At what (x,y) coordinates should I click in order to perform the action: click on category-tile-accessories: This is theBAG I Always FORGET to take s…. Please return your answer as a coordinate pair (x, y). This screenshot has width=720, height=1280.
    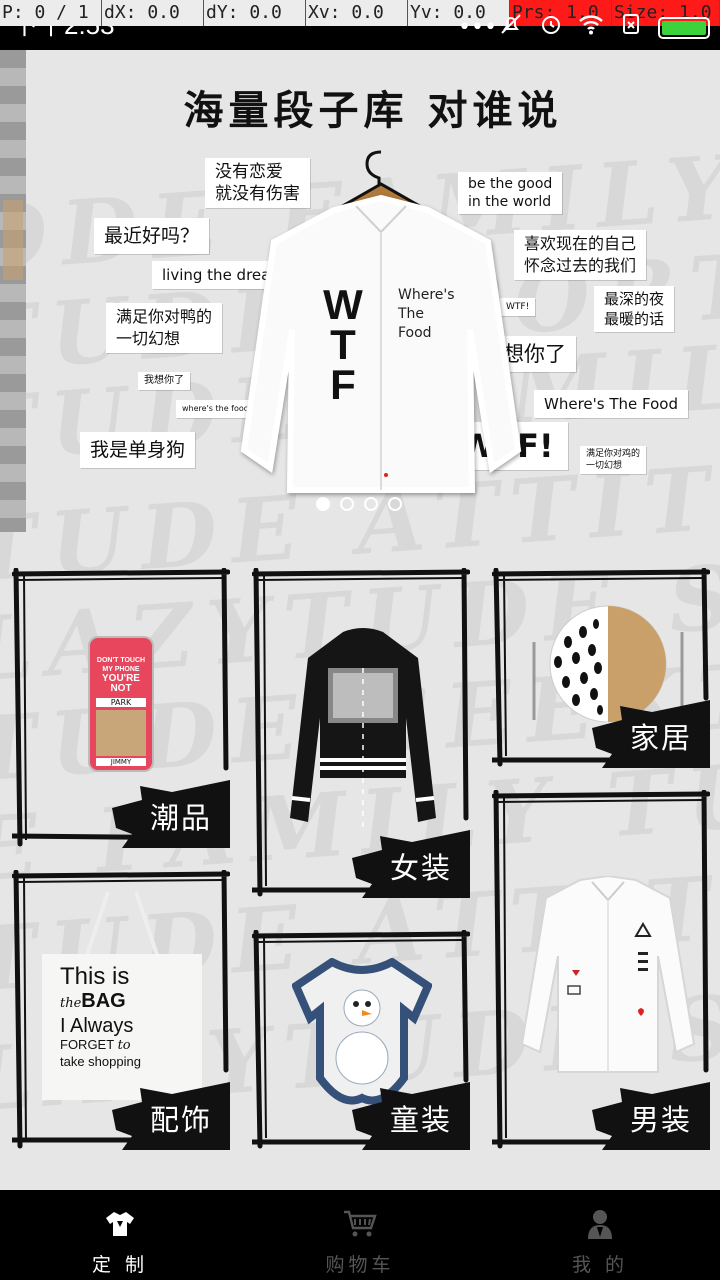
    Looking at the image, I should click on (121, 1010).